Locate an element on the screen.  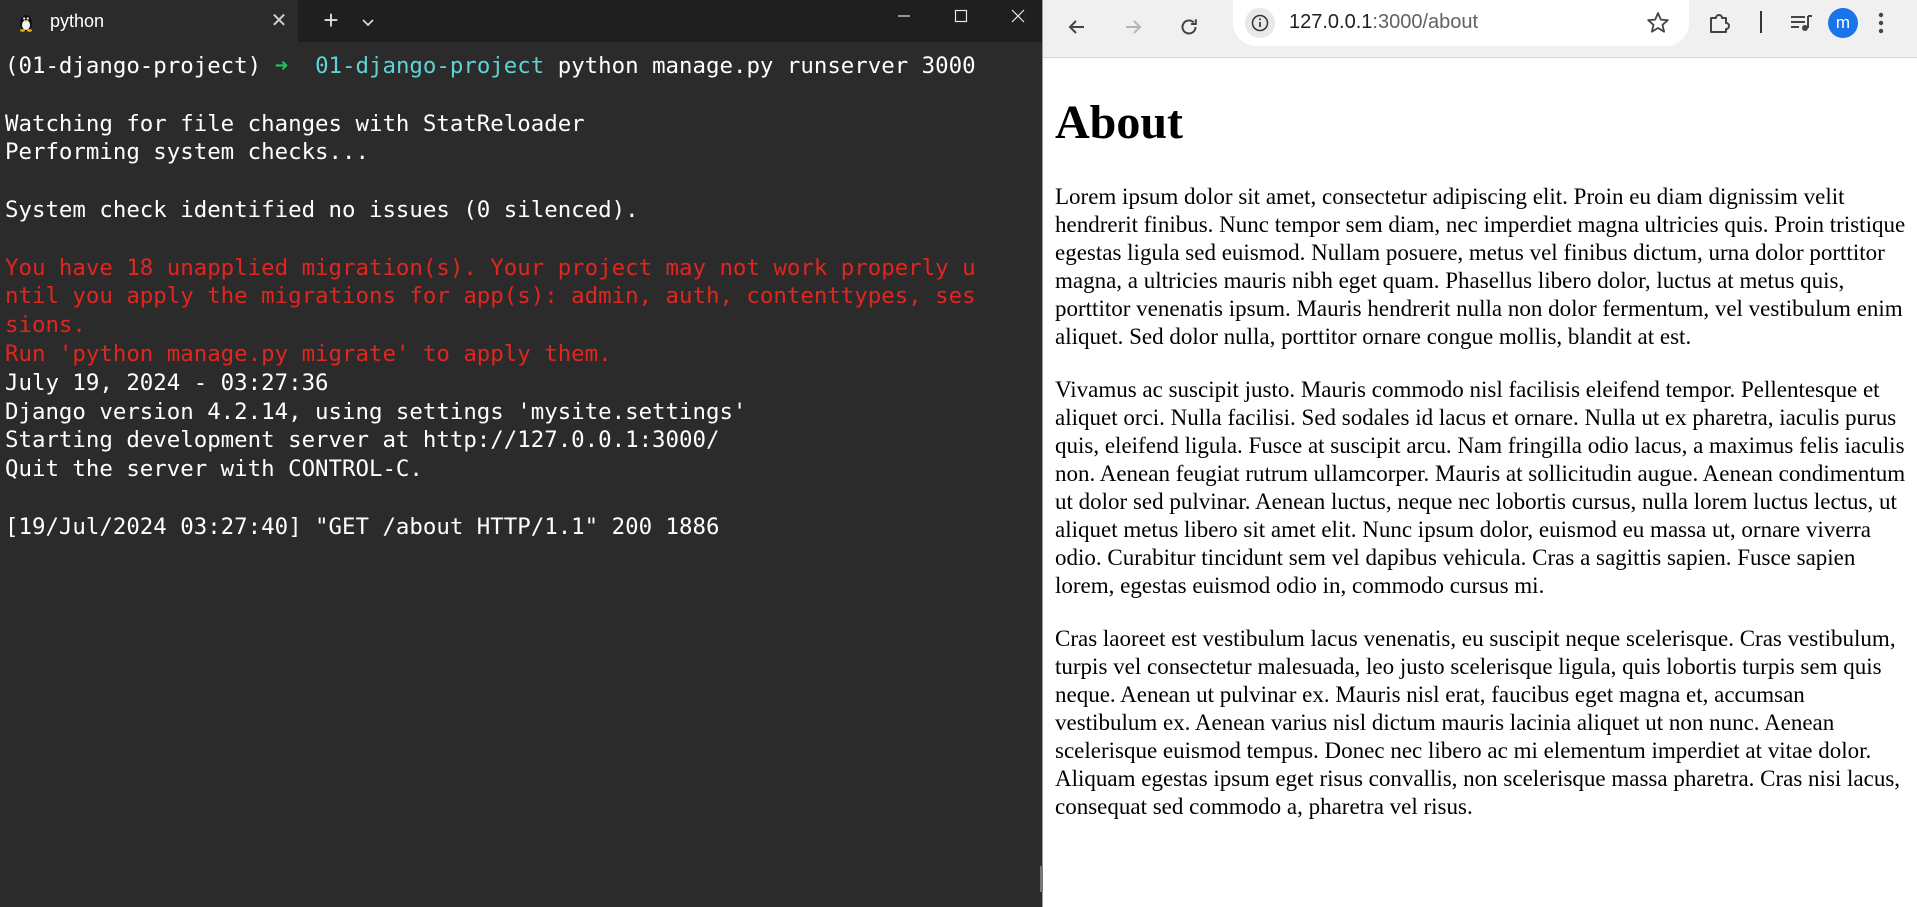
terminal-tab: python ✕ is located at coordinates (149, 21).